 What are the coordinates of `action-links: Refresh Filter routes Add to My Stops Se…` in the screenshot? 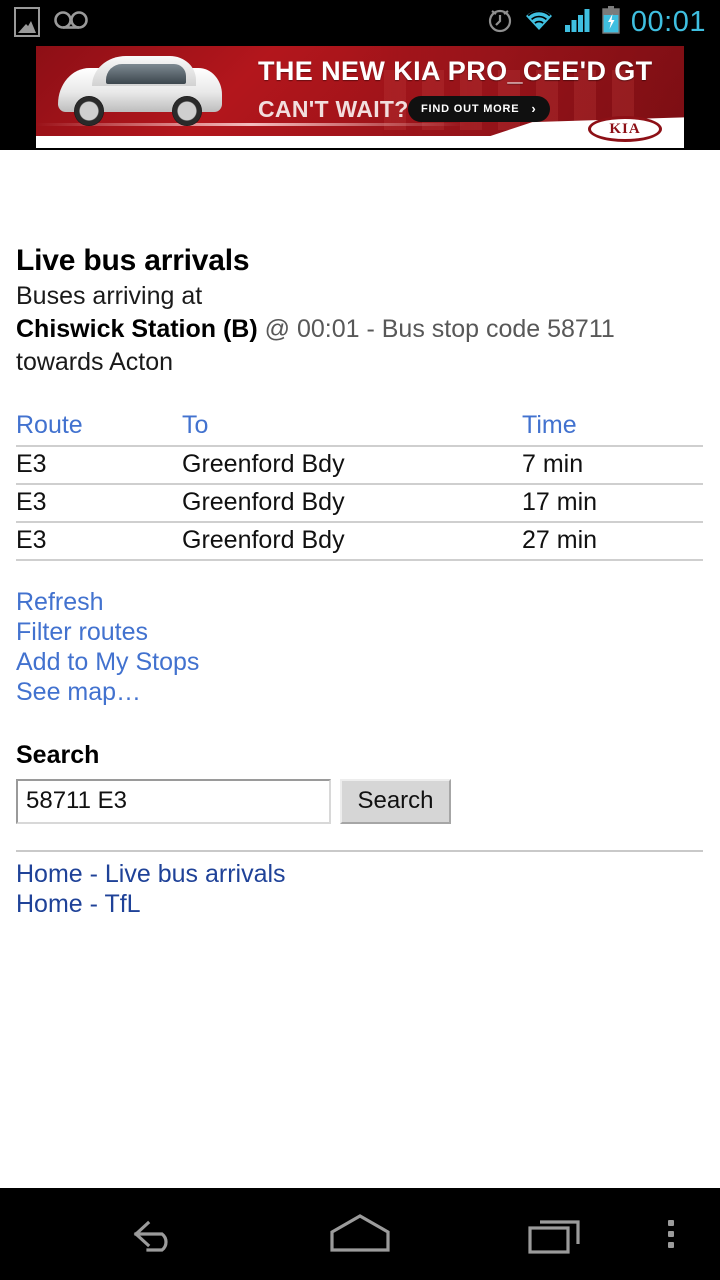 It's located at (360, 647).